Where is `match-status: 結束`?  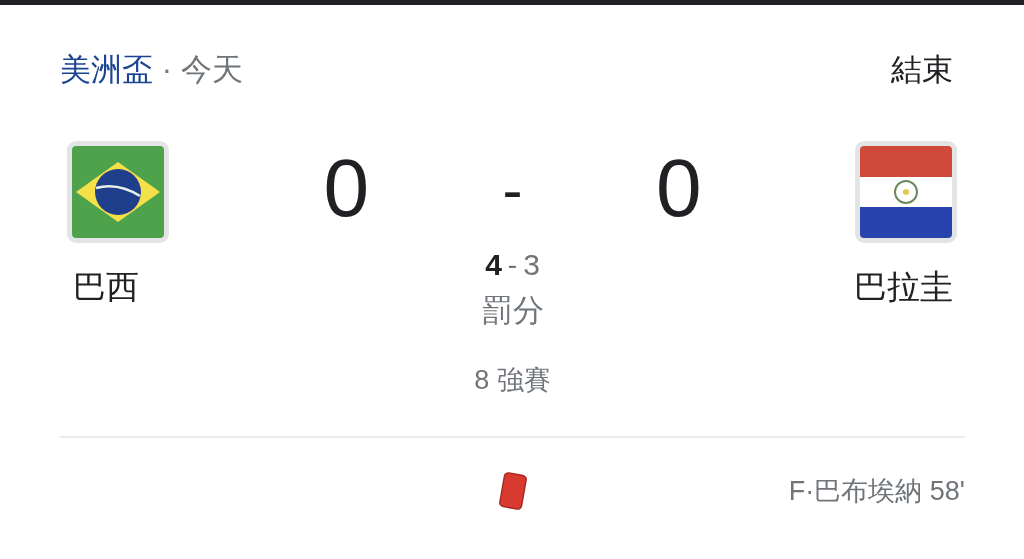
match-status: 結束 is located at coordinates (922, 70).